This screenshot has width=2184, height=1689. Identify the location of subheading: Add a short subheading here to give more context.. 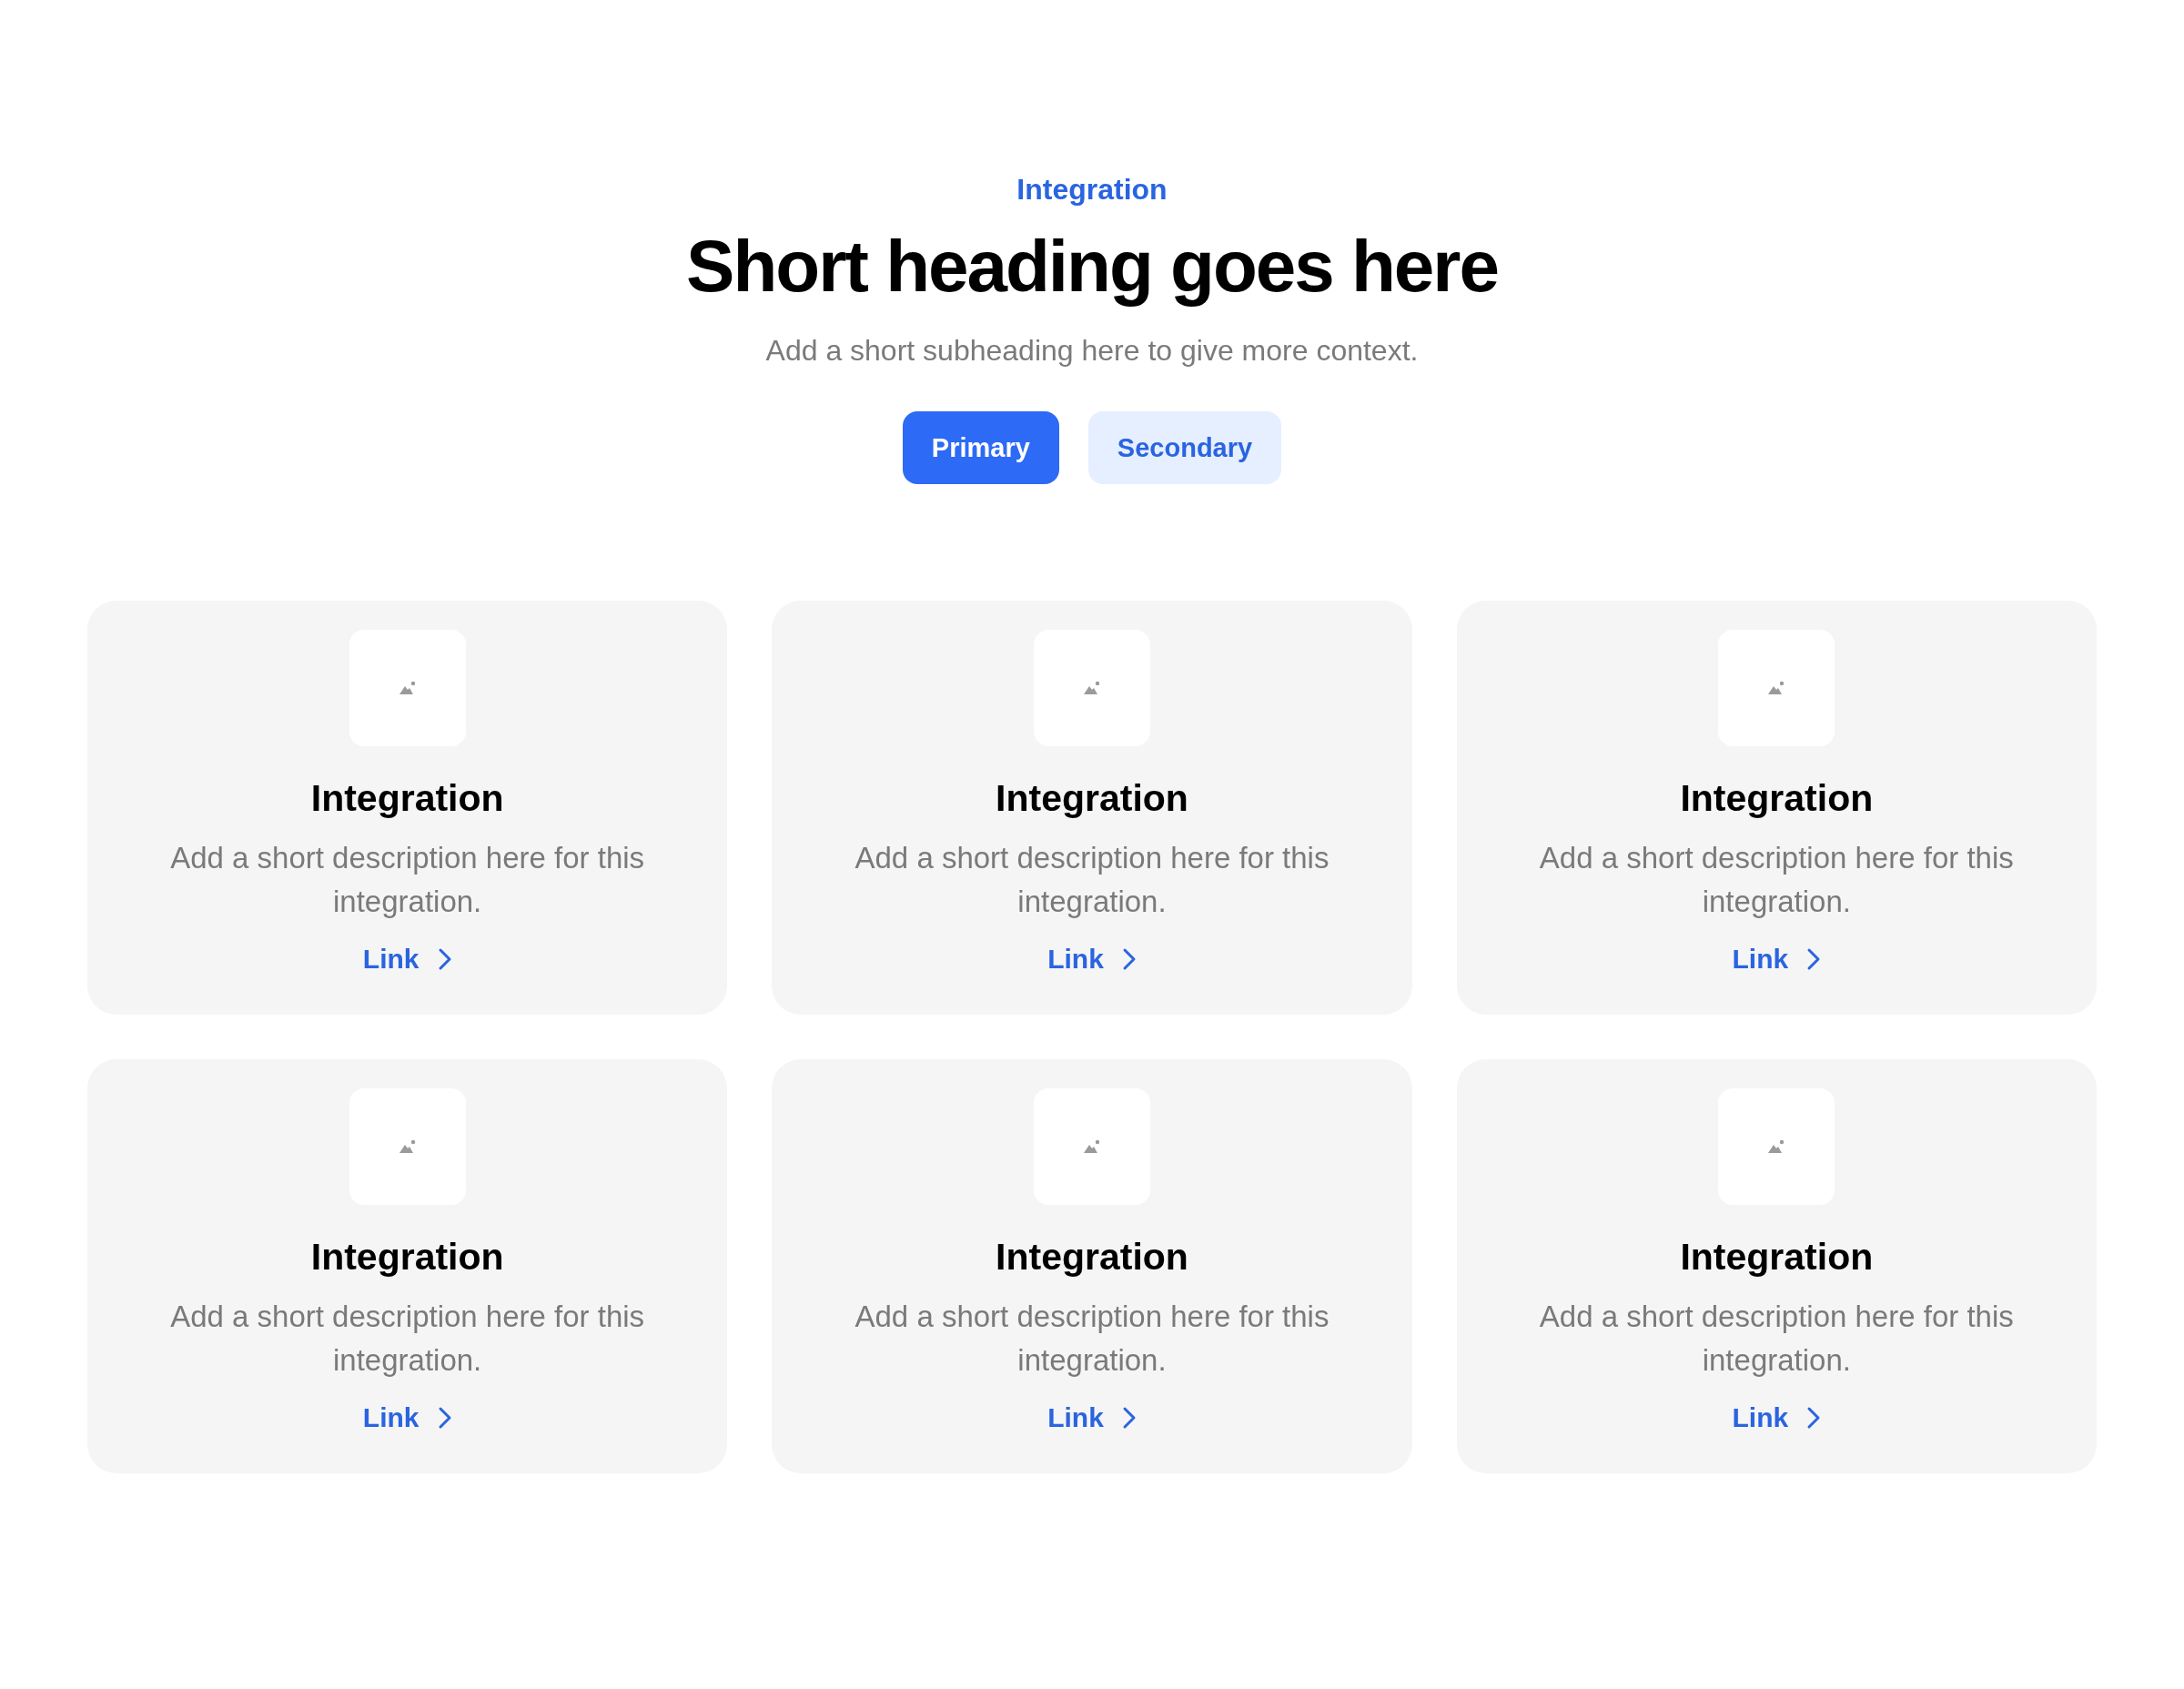
(1092, 351).